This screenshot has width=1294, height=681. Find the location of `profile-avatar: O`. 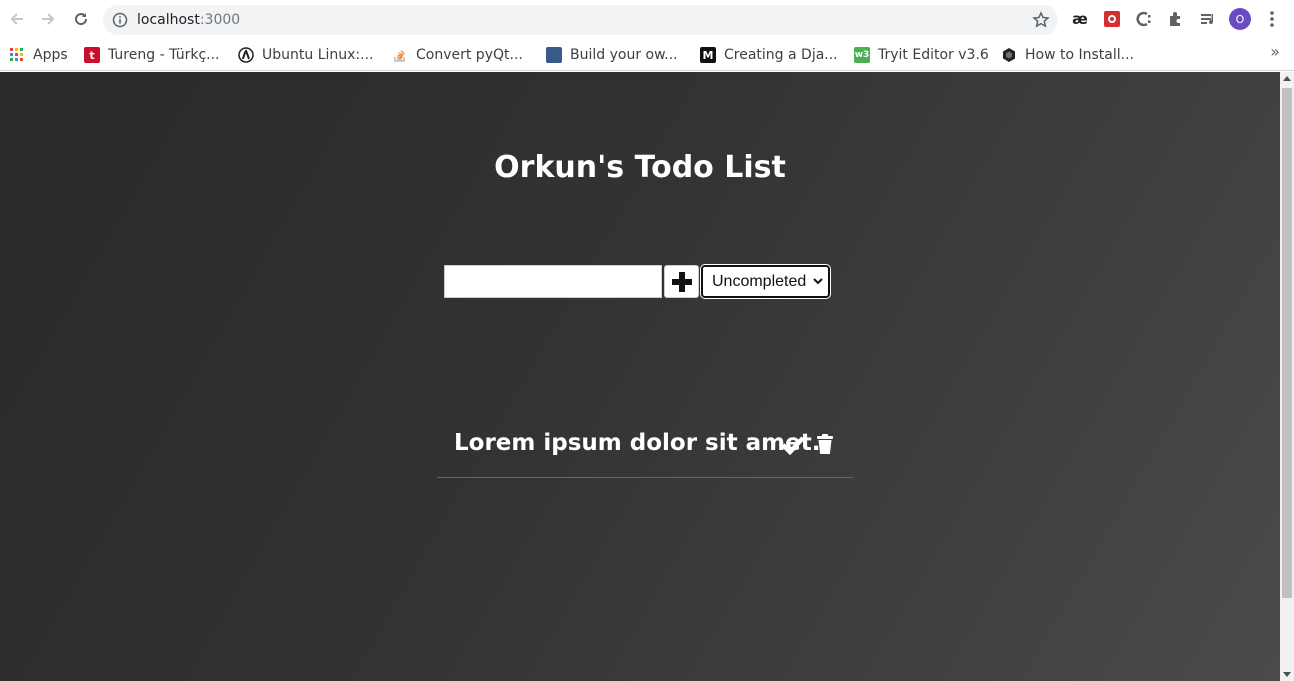

profile-avatar: O is located at coordinates (1240, 19).